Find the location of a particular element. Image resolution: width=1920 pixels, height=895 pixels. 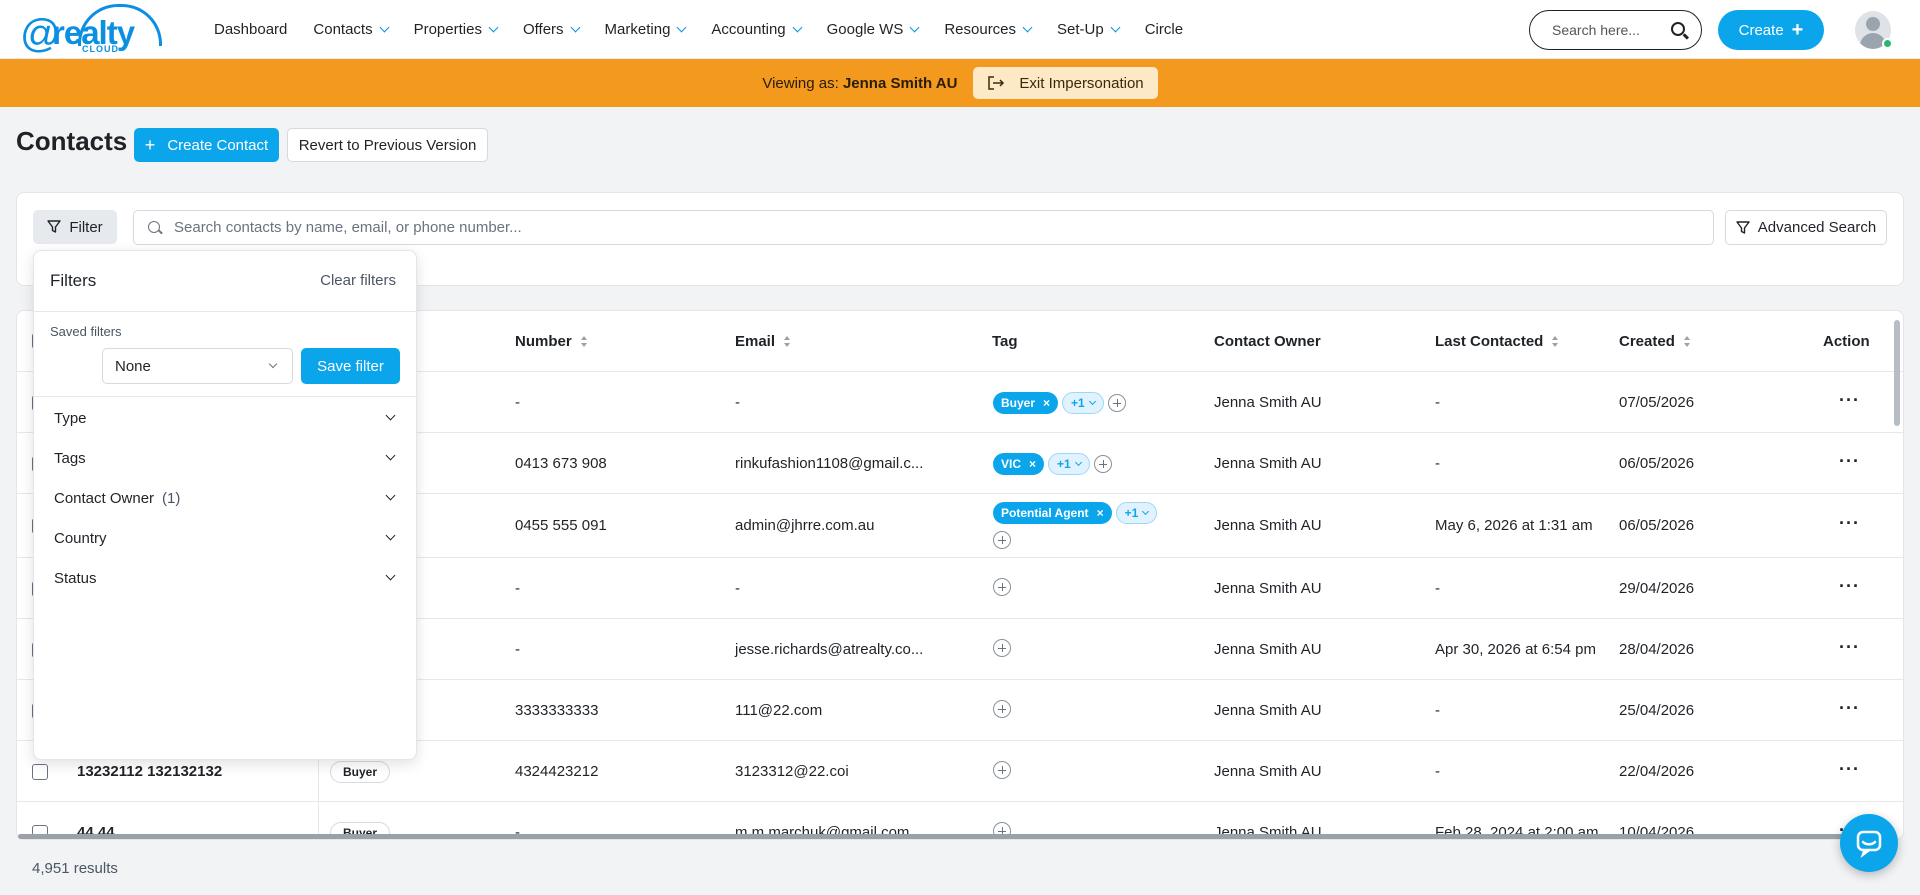

tag-badge: Buyer × is located at coordinates (1026, 402).